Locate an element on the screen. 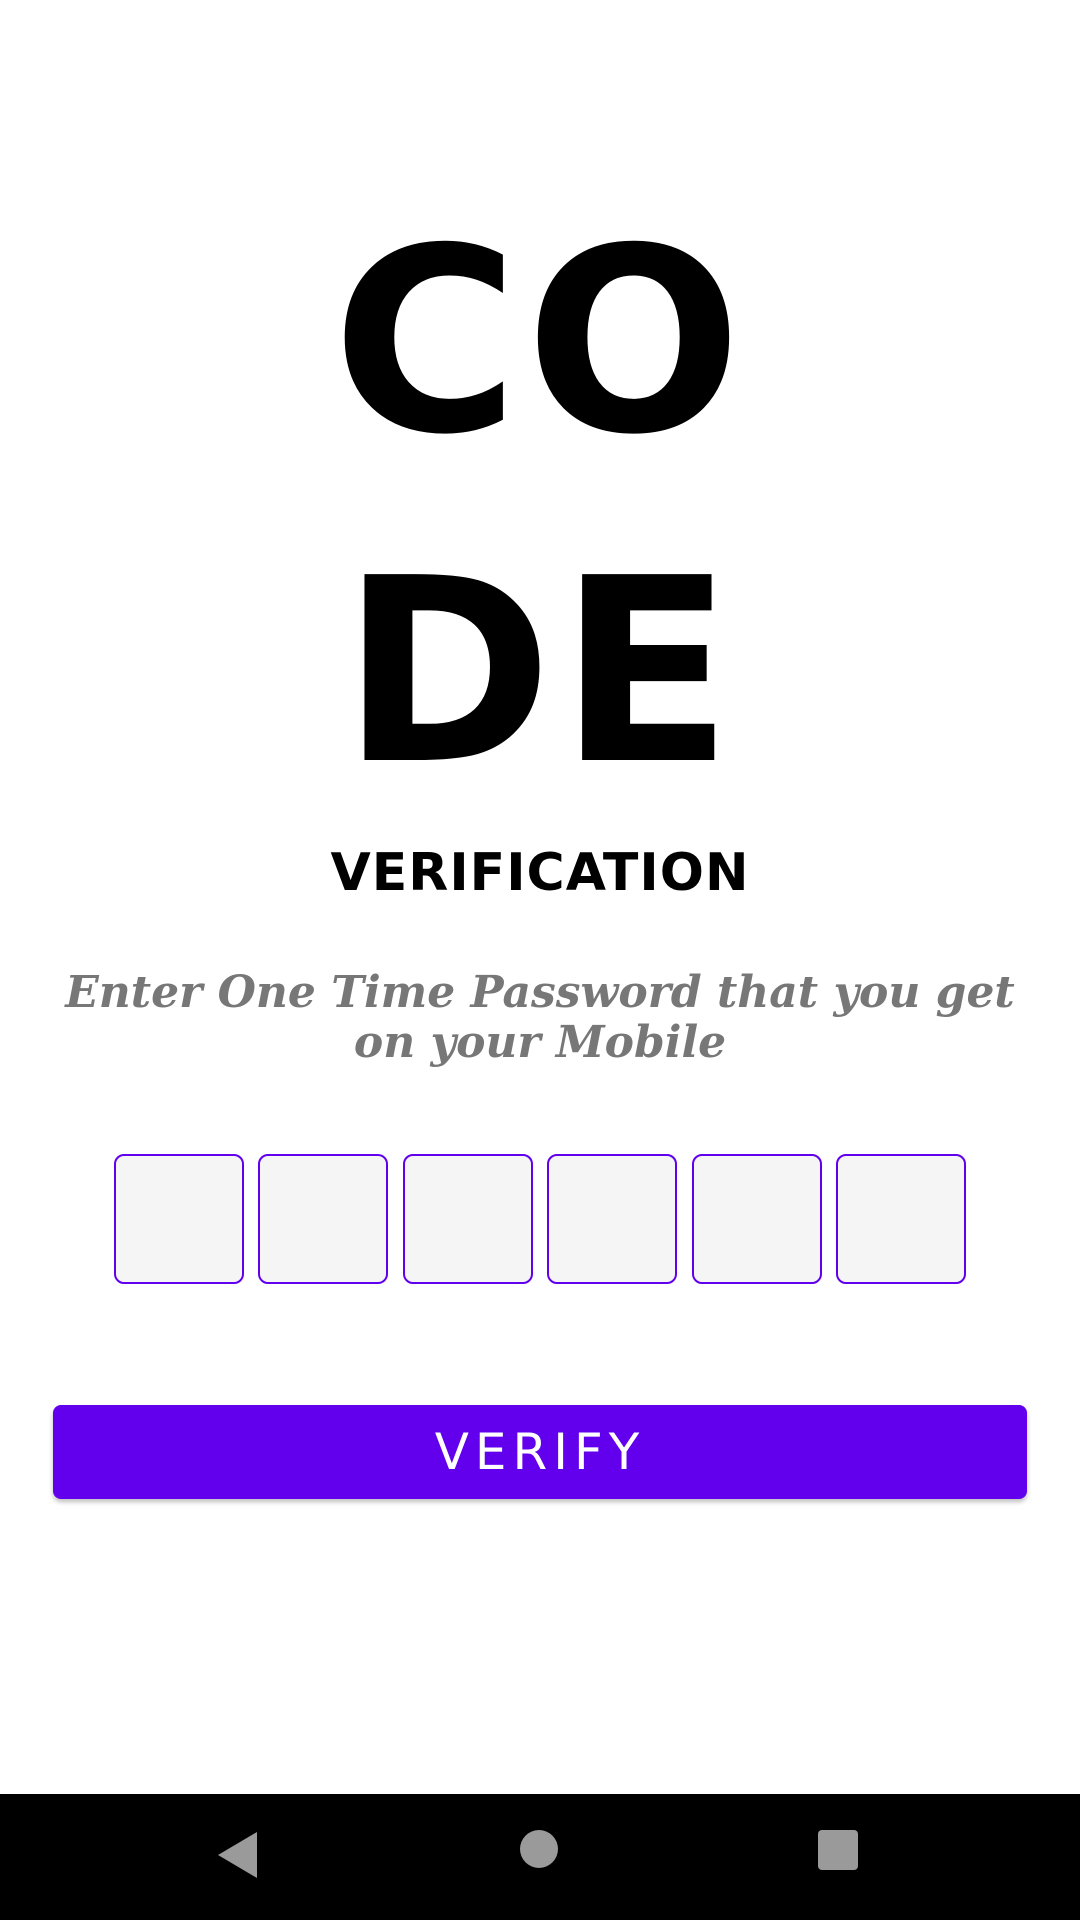 The width and height of the screenshot is (1080, 1920). title-line-1: CO is located at coordinates (540, 342).